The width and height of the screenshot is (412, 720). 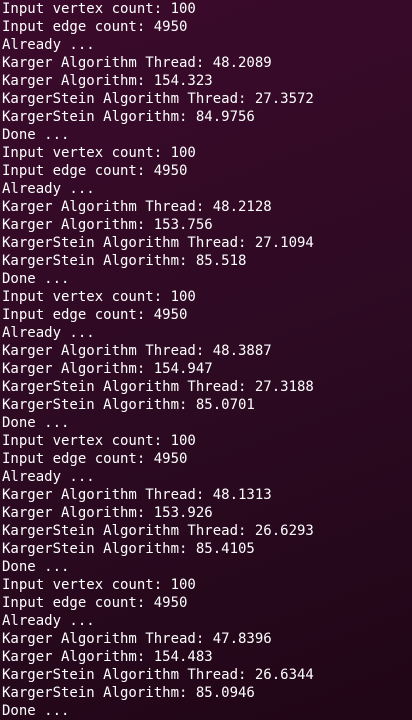 I want to click on terminal-line: Karger Algorithm: 153.756, so click(x=107, y=225).